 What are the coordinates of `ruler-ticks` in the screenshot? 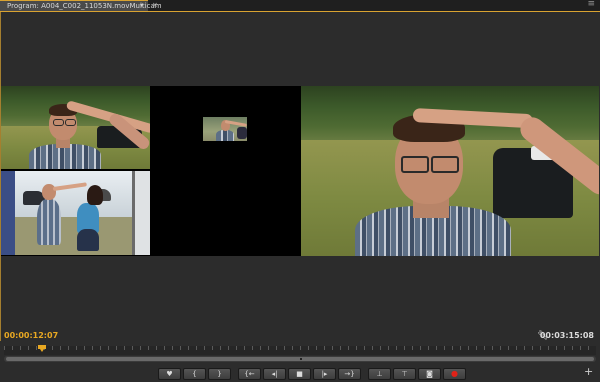 It's located at (300, 348).